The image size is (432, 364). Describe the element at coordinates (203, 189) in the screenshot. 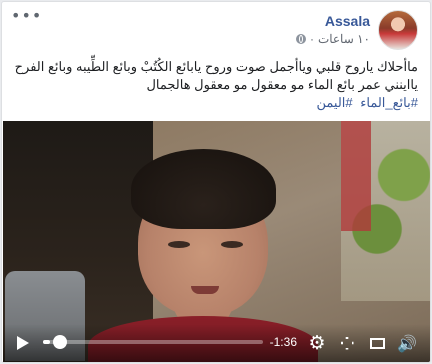

I see `video-frame-hair` at that location.